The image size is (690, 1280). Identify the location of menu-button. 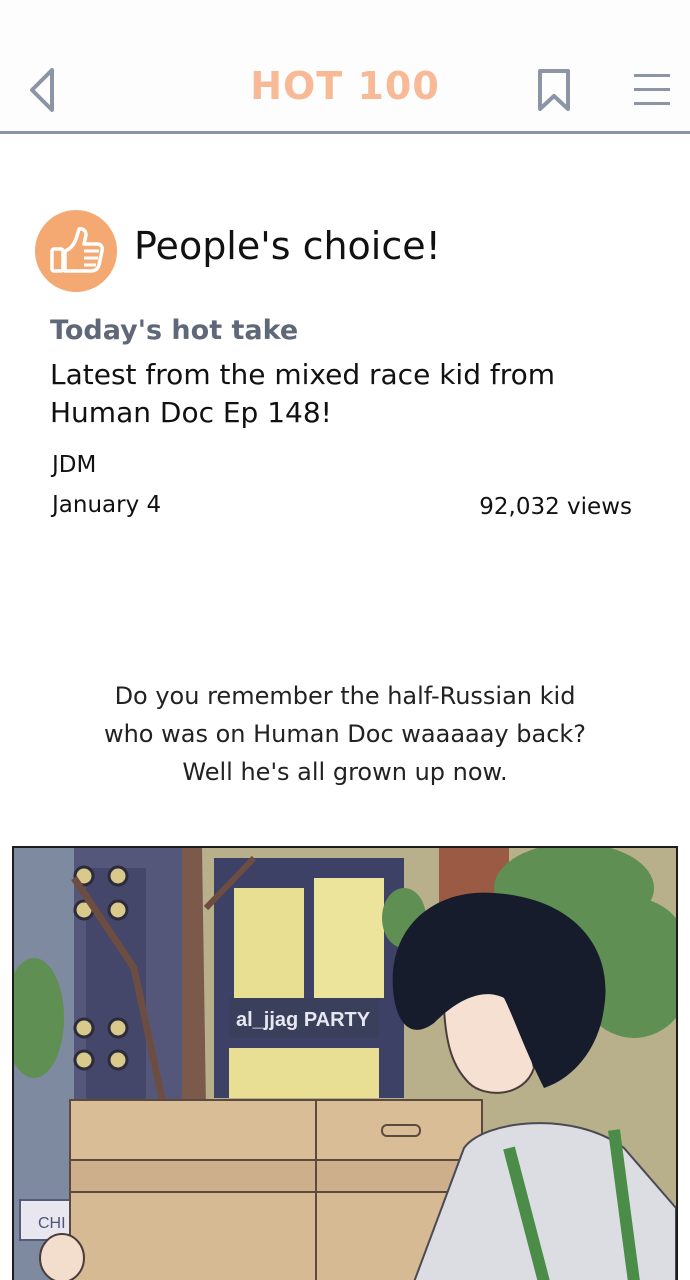
(652, 90).